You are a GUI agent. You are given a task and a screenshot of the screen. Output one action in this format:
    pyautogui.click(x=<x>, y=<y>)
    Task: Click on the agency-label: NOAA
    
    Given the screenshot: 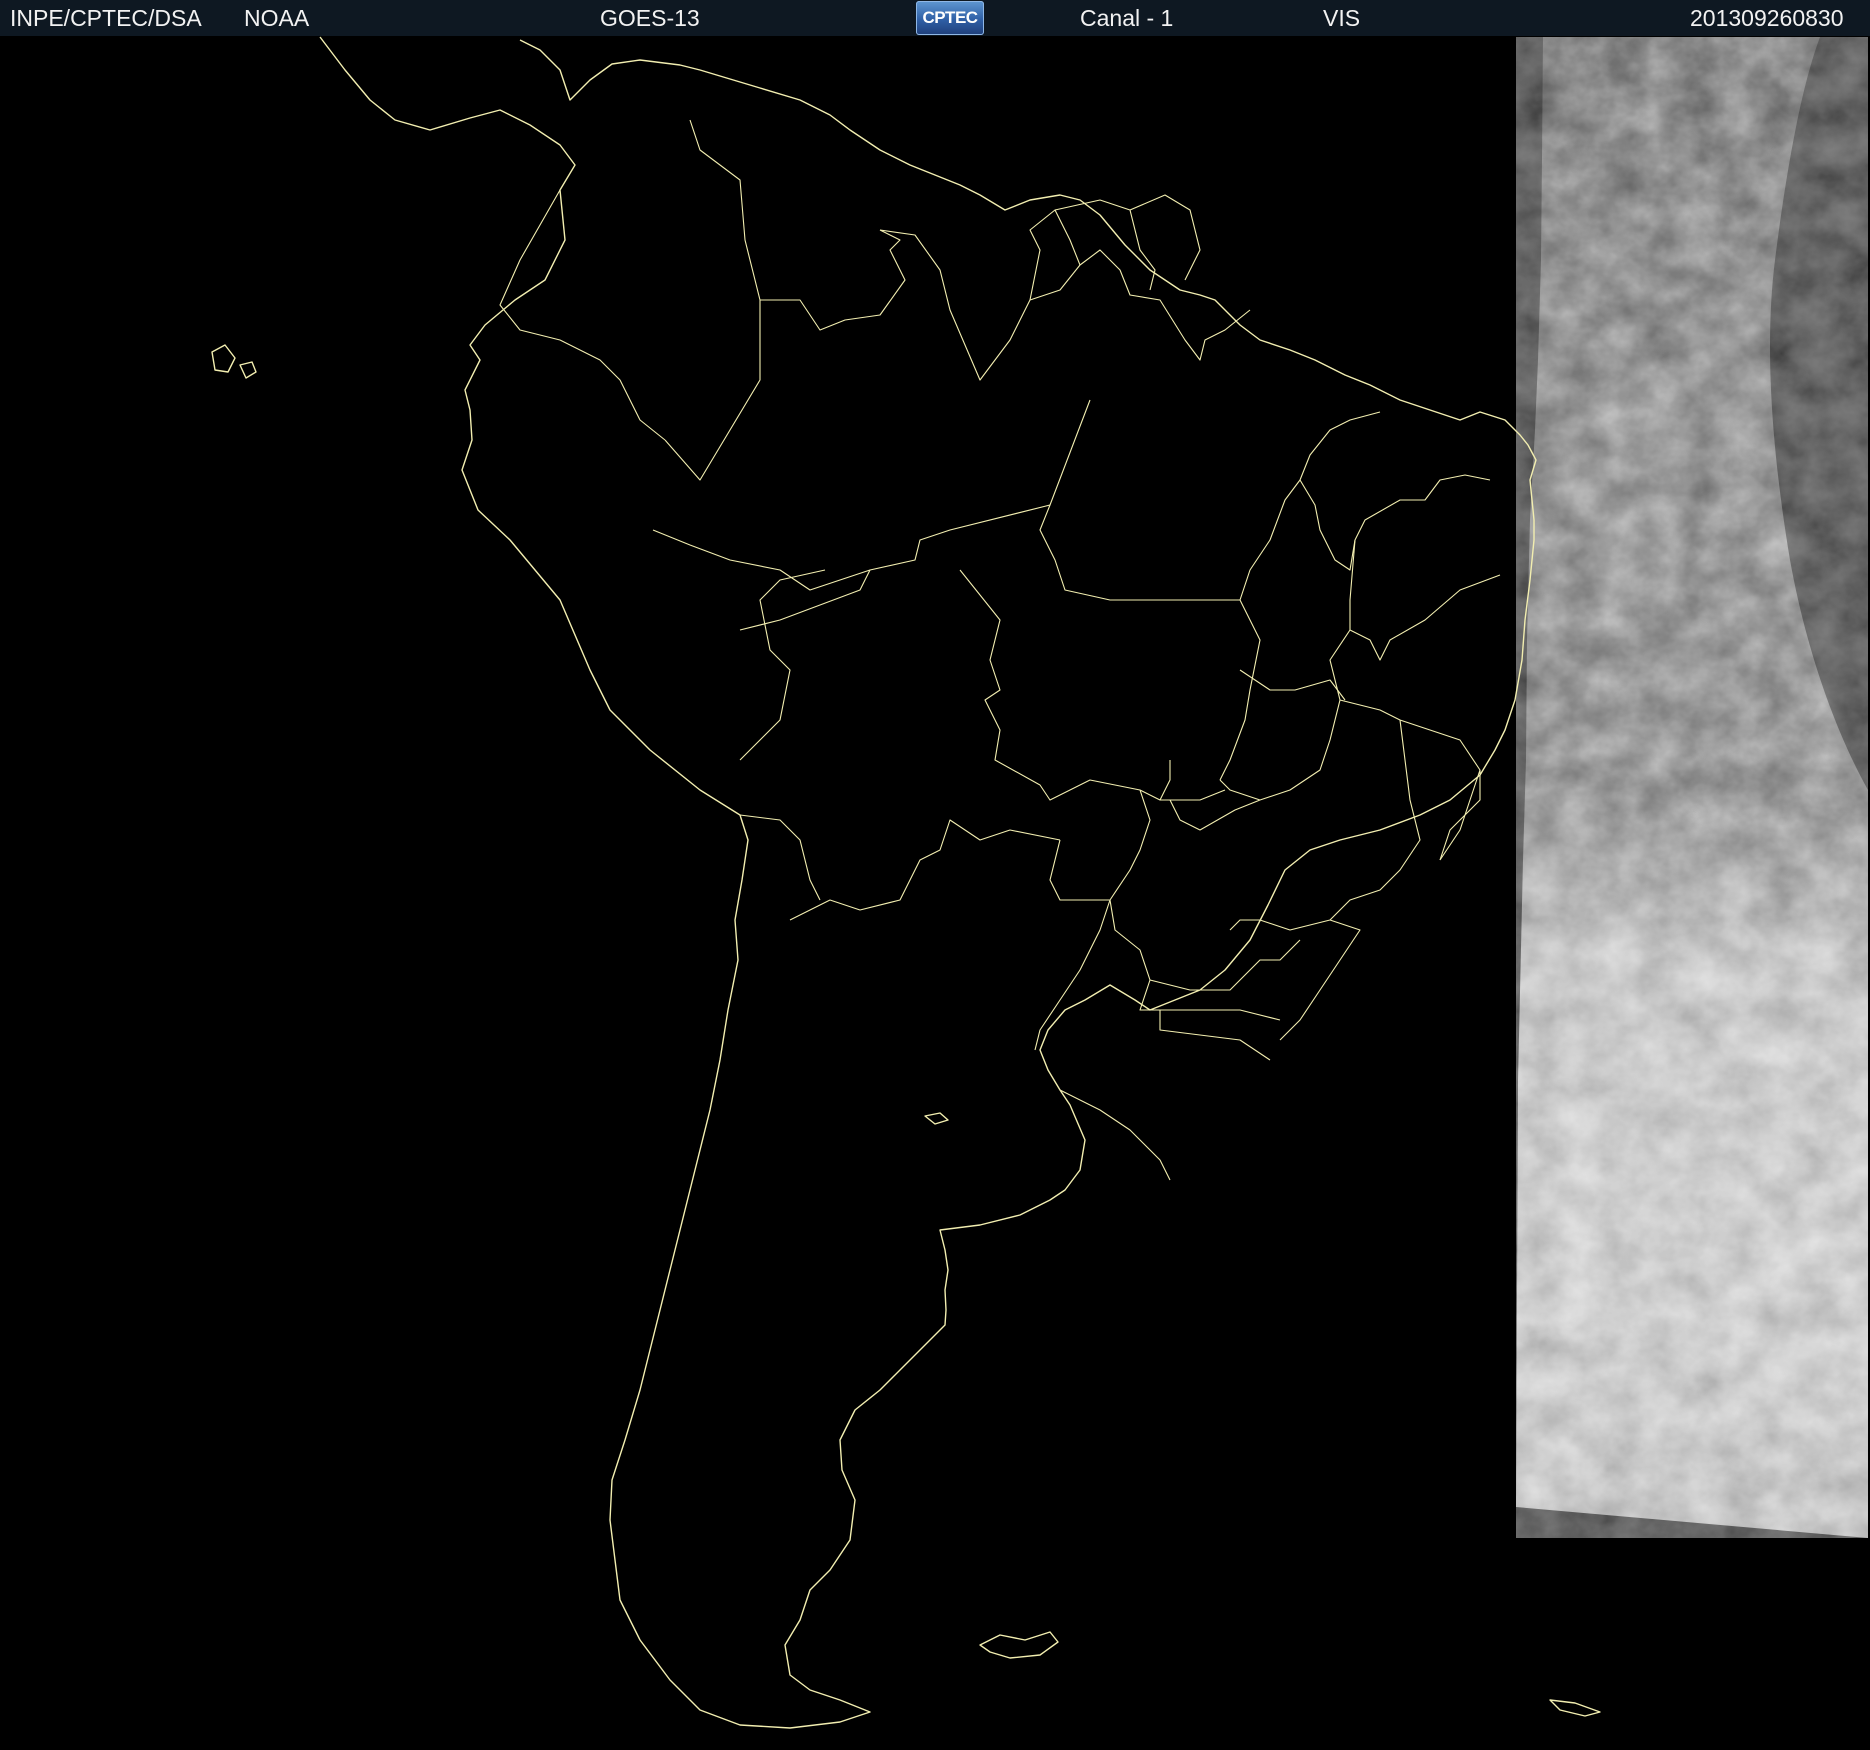 What is the action you would take?
    pyautogui.click(x=277, y=18)
    